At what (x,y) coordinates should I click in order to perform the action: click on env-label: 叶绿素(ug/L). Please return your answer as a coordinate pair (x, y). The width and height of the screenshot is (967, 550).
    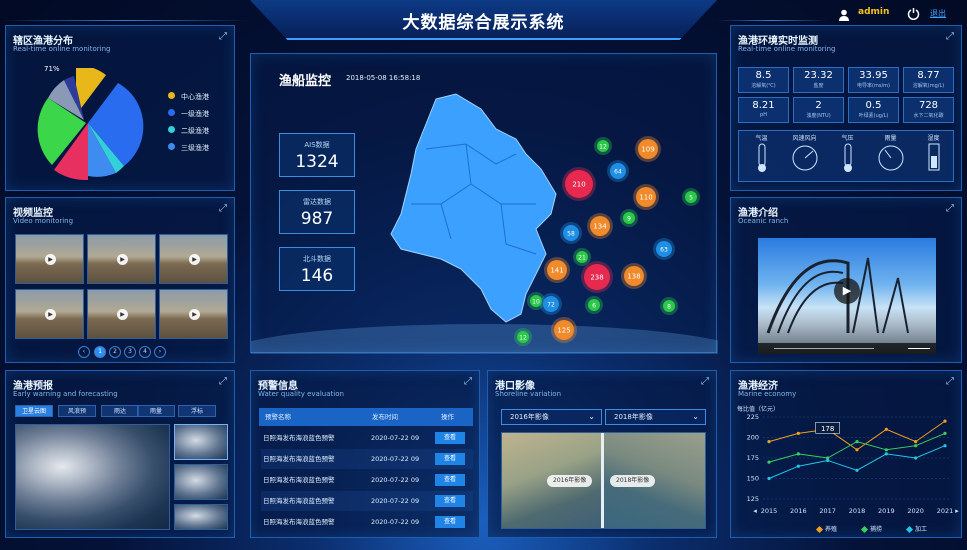
    Looking at the image, I should click on (873, 116).